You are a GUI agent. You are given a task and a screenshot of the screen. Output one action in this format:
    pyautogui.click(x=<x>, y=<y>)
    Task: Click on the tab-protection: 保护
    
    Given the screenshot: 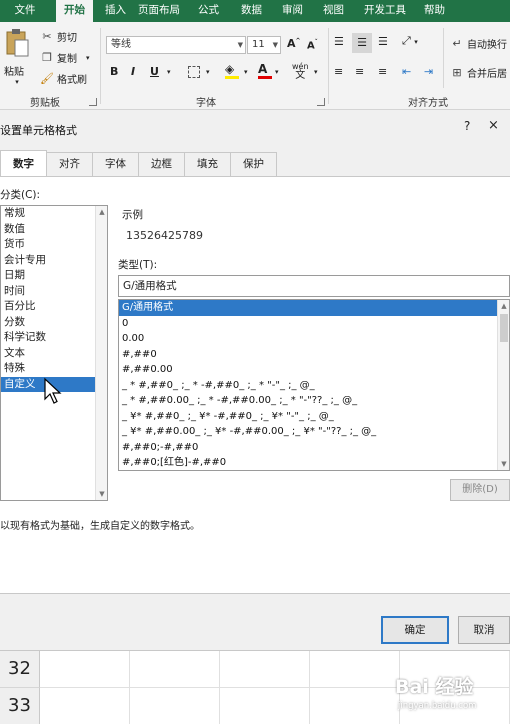 What is the action you would take?
    pyautogui.click(x=253, y=164)
    